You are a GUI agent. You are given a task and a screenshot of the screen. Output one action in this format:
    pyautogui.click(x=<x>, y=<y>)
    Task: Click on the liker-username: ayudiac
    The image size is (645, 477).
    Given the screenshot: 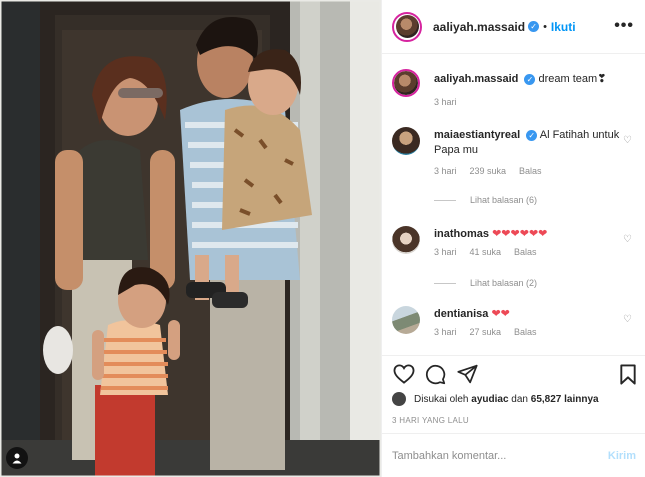 What is the action you would take?
    pyautogui.click(x=489, y=399)
    